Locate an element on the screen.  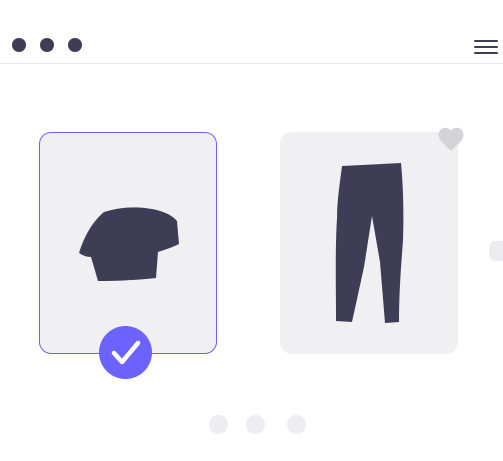
hamburger-menu-icon is located at coordinates (486, 47).